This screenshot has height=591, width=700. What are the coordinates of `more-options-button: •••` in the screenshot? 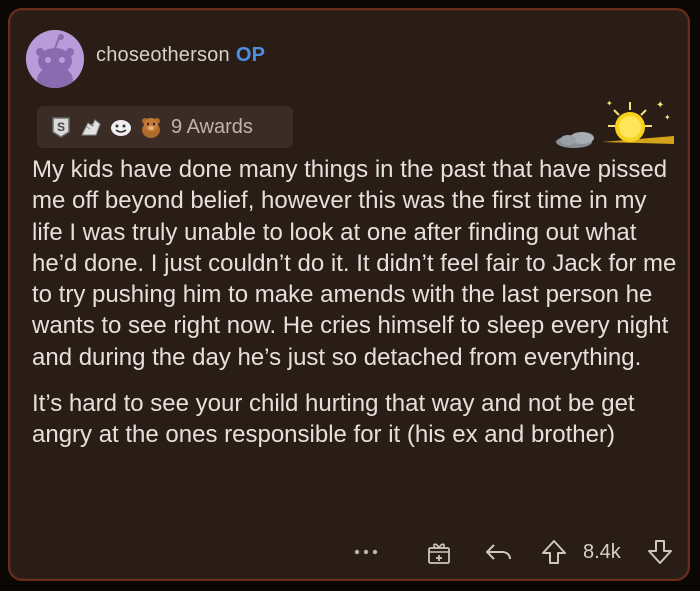 It's located at (366, 552).